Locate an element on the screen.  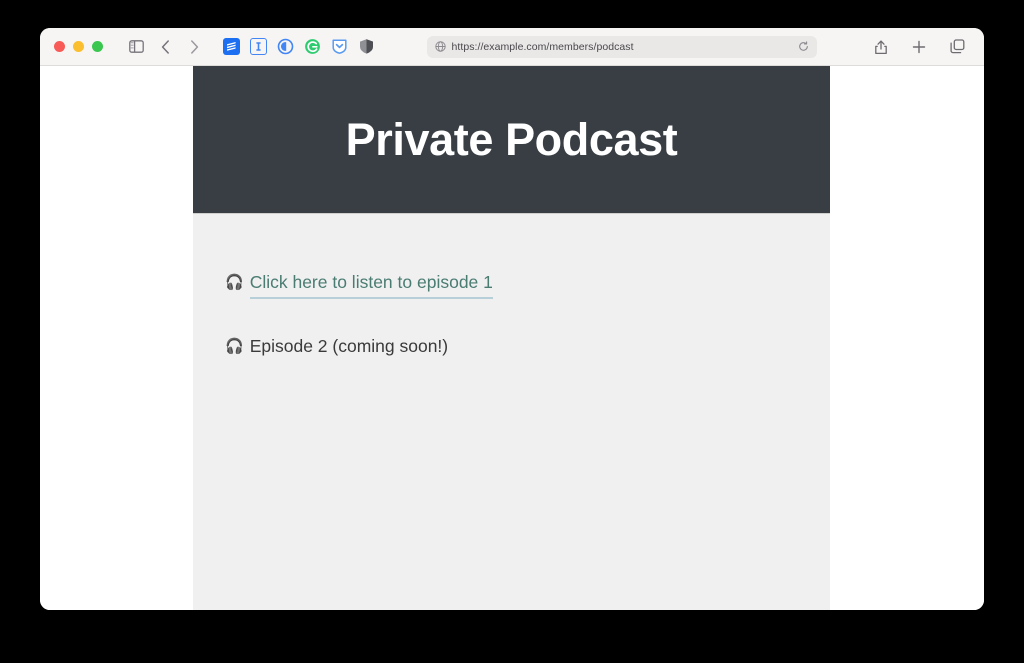
episode-2-row: 🎧 Episode 2 (coming soon!) is located at coordinates (527, 347).